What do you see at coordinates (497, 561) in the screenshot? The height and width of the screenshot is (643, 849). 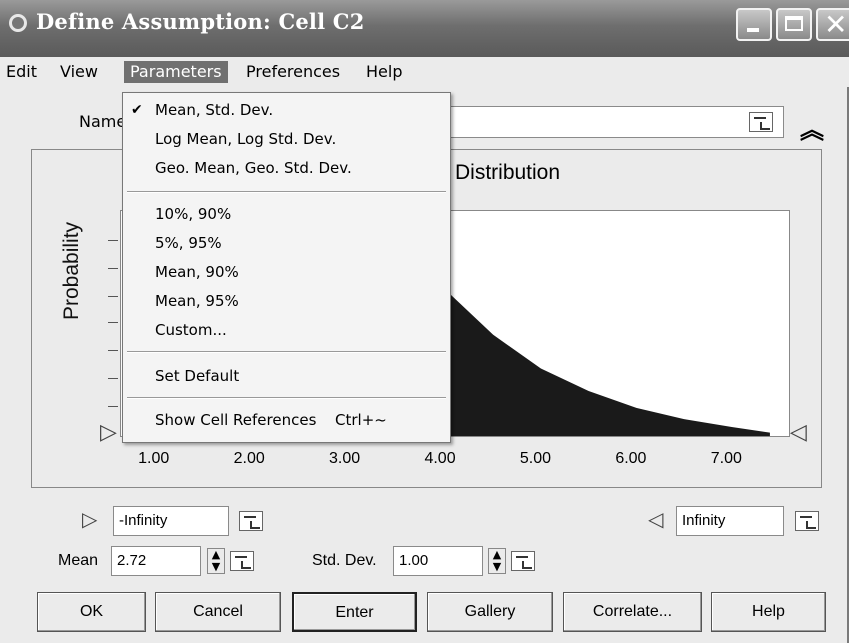 I see `std-dev-spinner: ▲ ▼` at bounding box center [497, 561].